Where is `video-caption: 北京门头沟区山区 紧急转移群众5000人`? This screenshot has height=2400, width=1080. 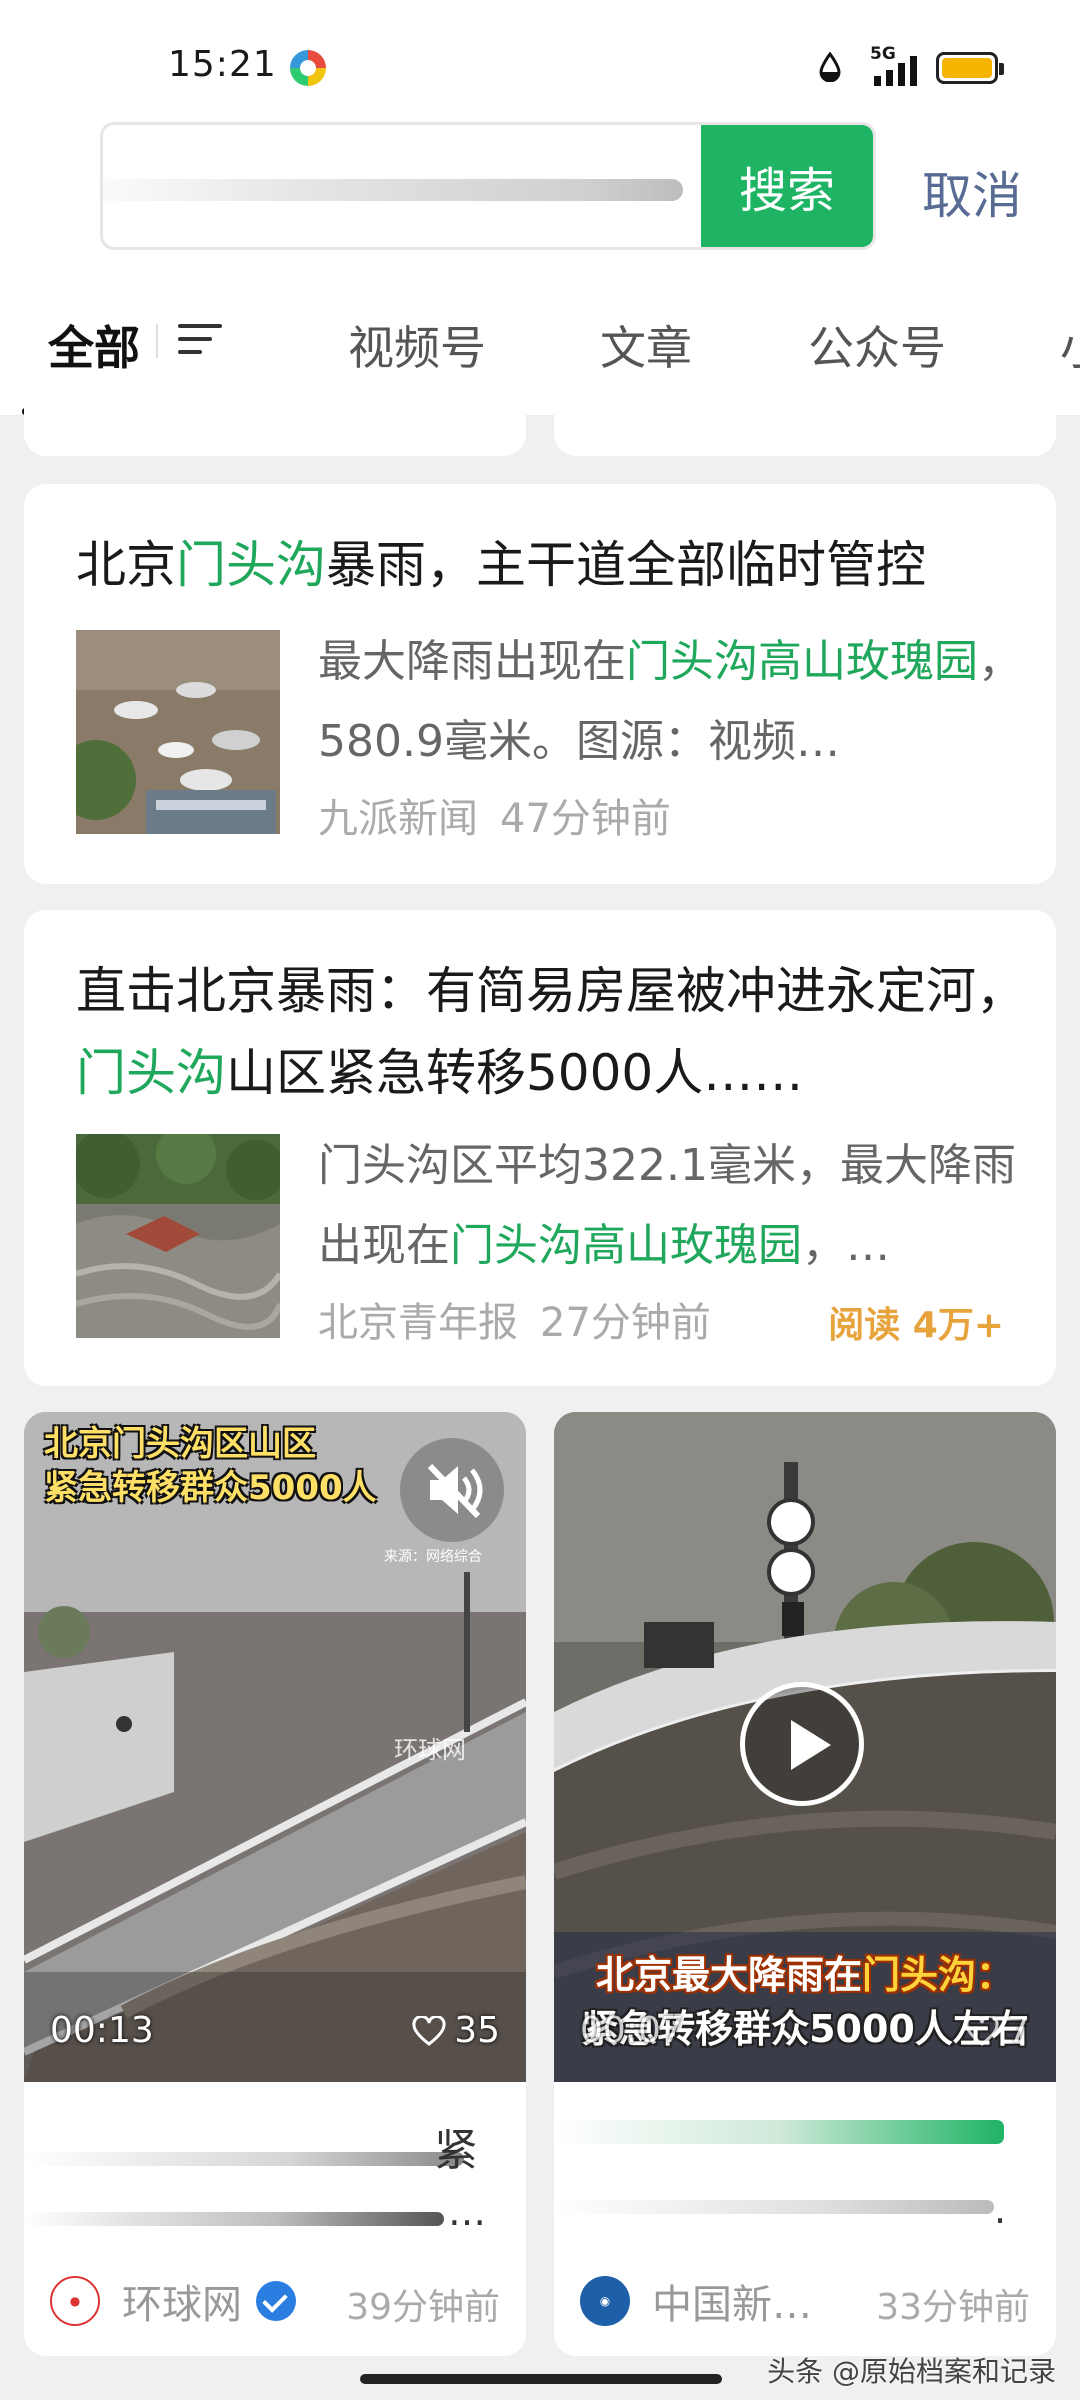
video-caption: 北京门头沟区山区 紧急转移群众5000人 is located at coordinates (210, 1466).